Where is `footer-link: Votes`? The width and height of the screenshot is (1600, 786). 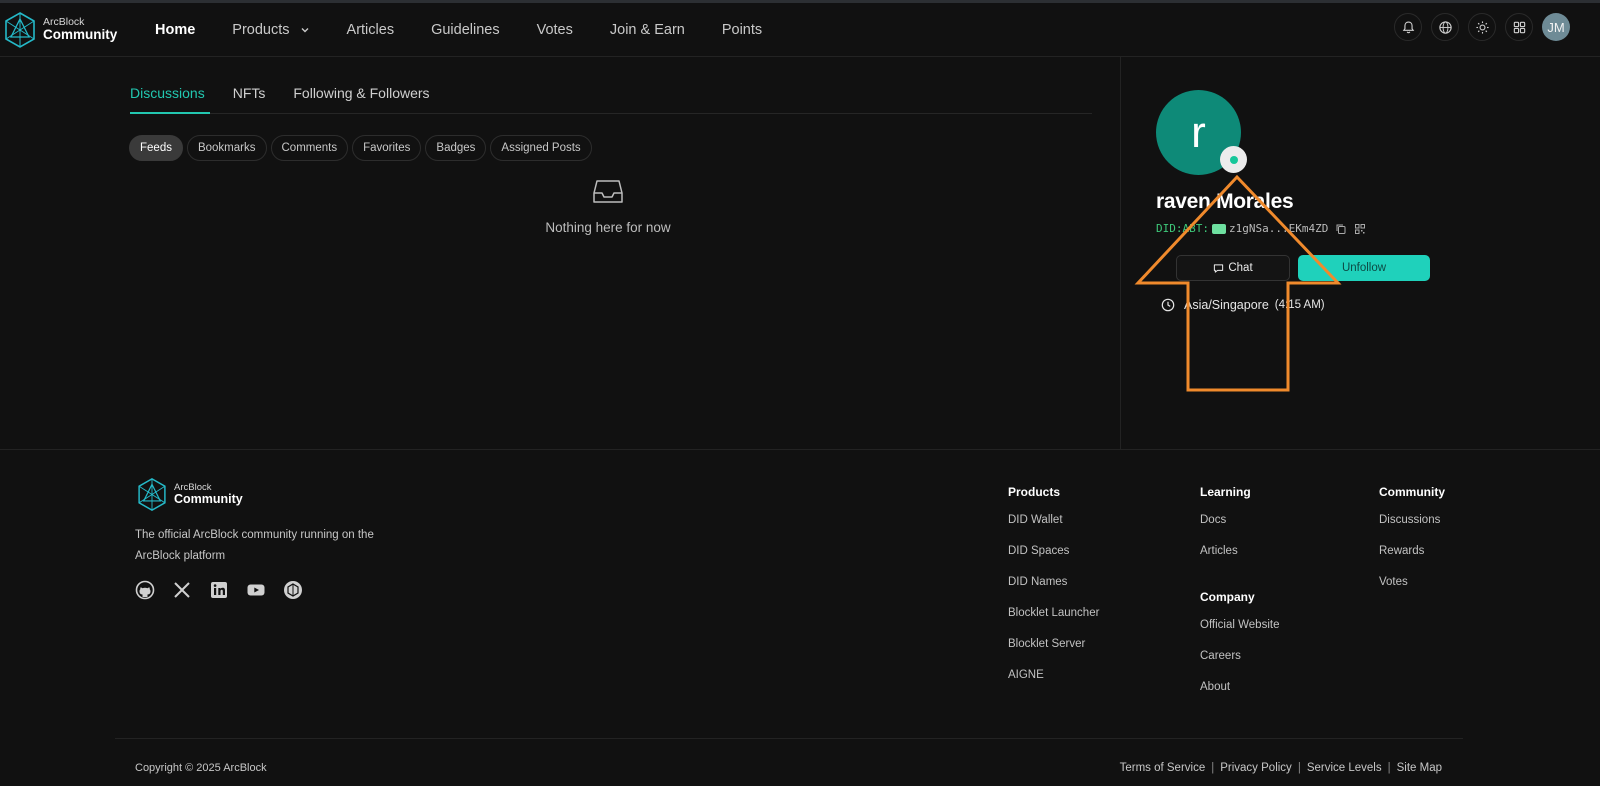
footer-link: Votes is located at coordinates (1412, 591).